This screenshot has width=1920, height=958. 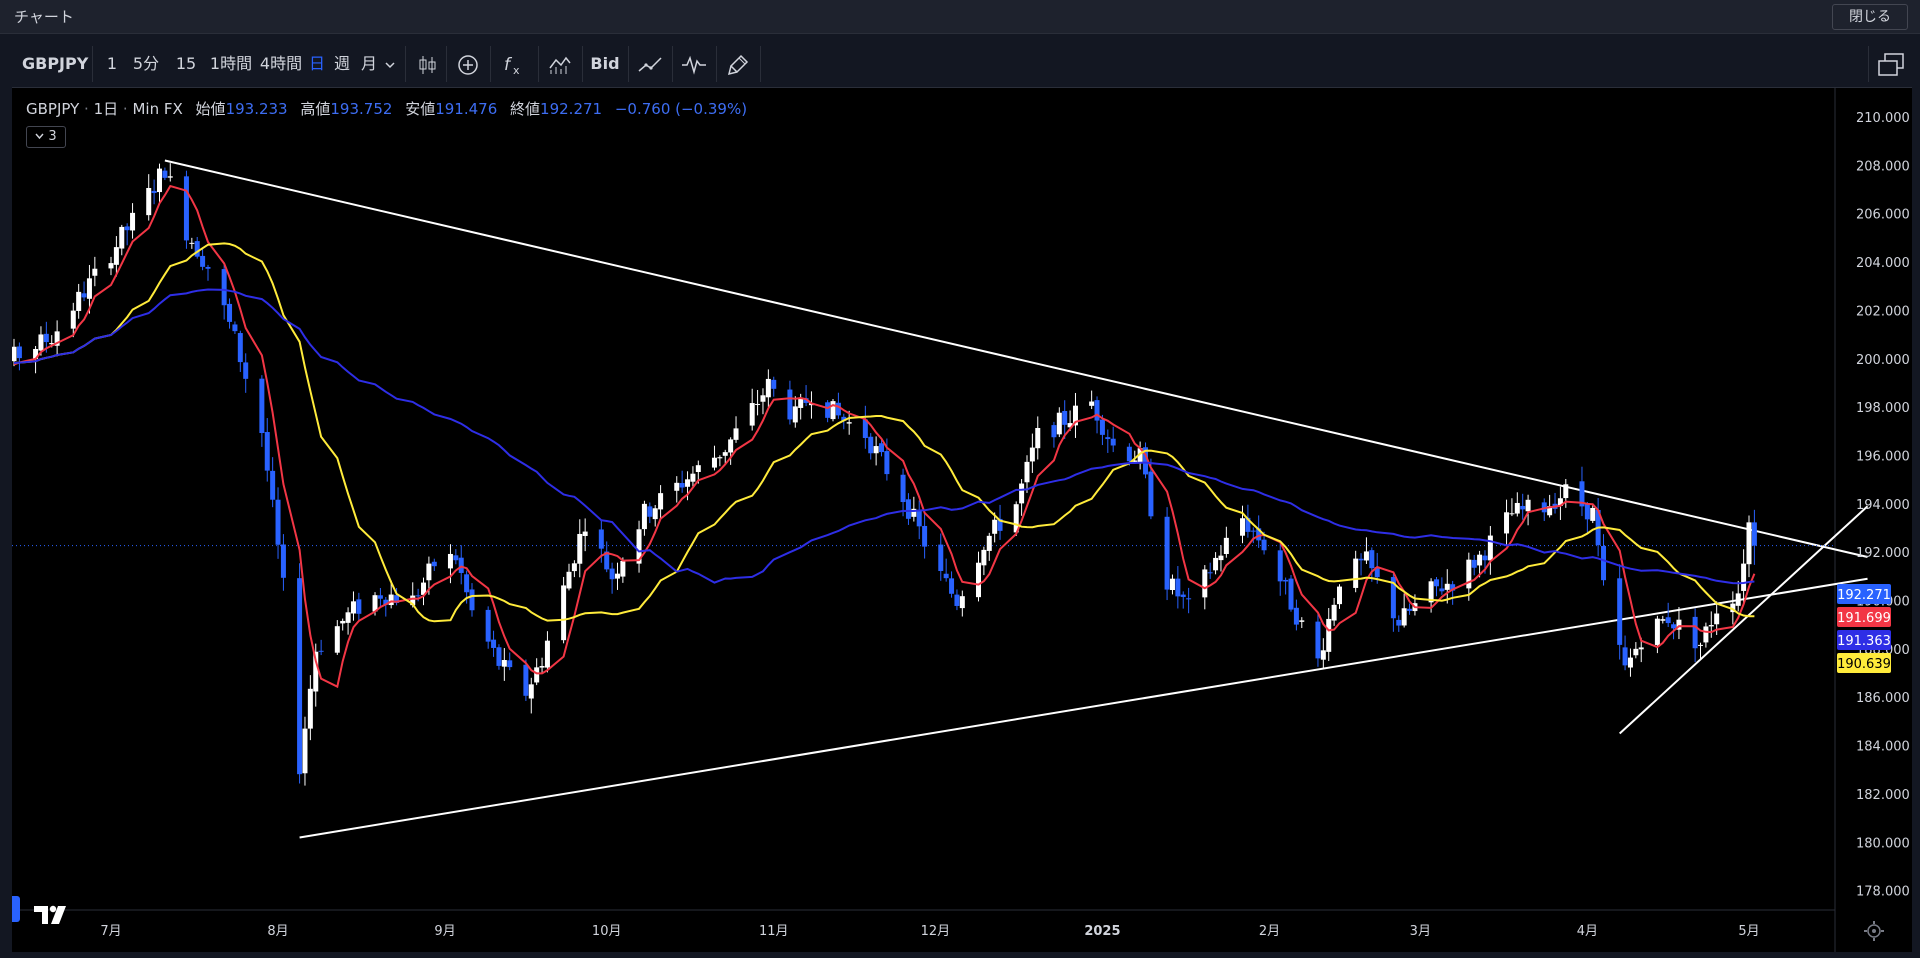 I want to click on bid-ask-button: Bid, so click(x=605, y=64).